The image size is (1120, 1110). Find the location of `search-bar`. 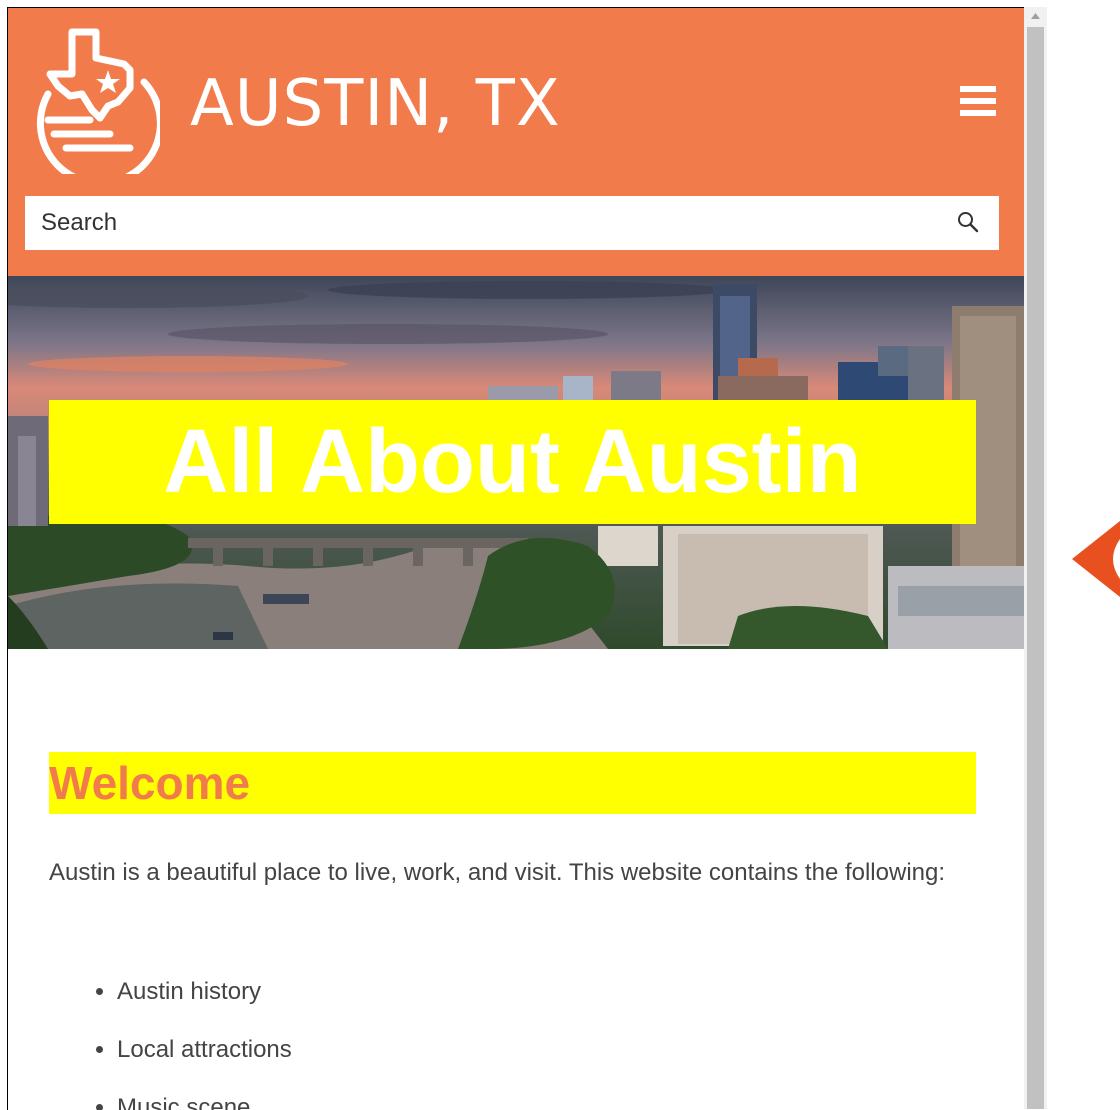

search-bar is located at coordinates (512, 223).